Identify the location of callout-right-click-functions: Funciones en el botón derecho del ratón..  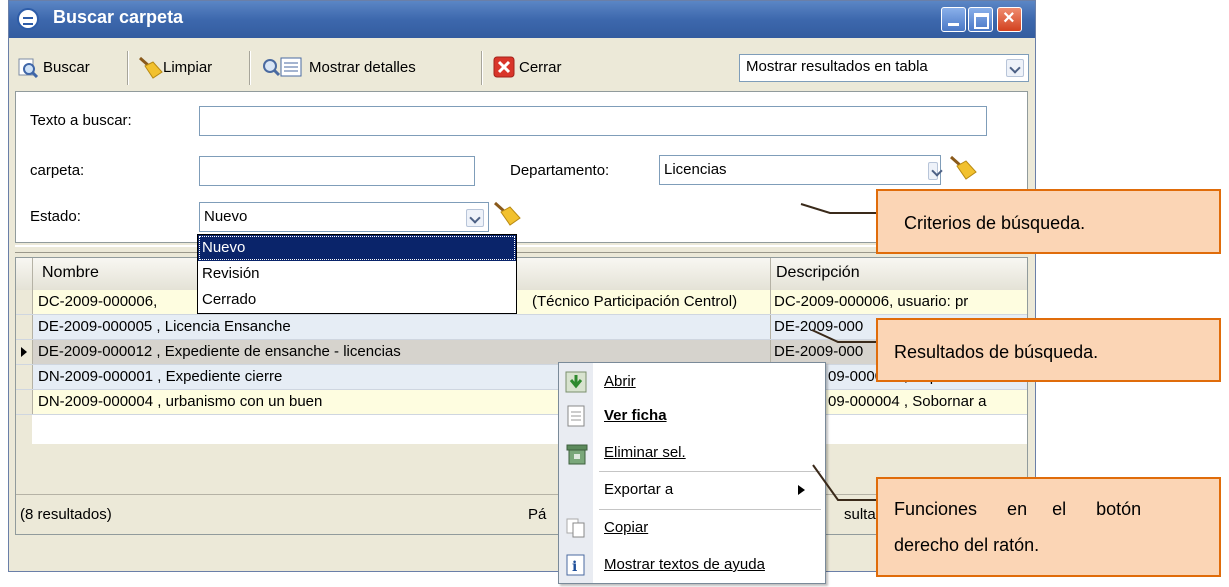
(1048, 527).